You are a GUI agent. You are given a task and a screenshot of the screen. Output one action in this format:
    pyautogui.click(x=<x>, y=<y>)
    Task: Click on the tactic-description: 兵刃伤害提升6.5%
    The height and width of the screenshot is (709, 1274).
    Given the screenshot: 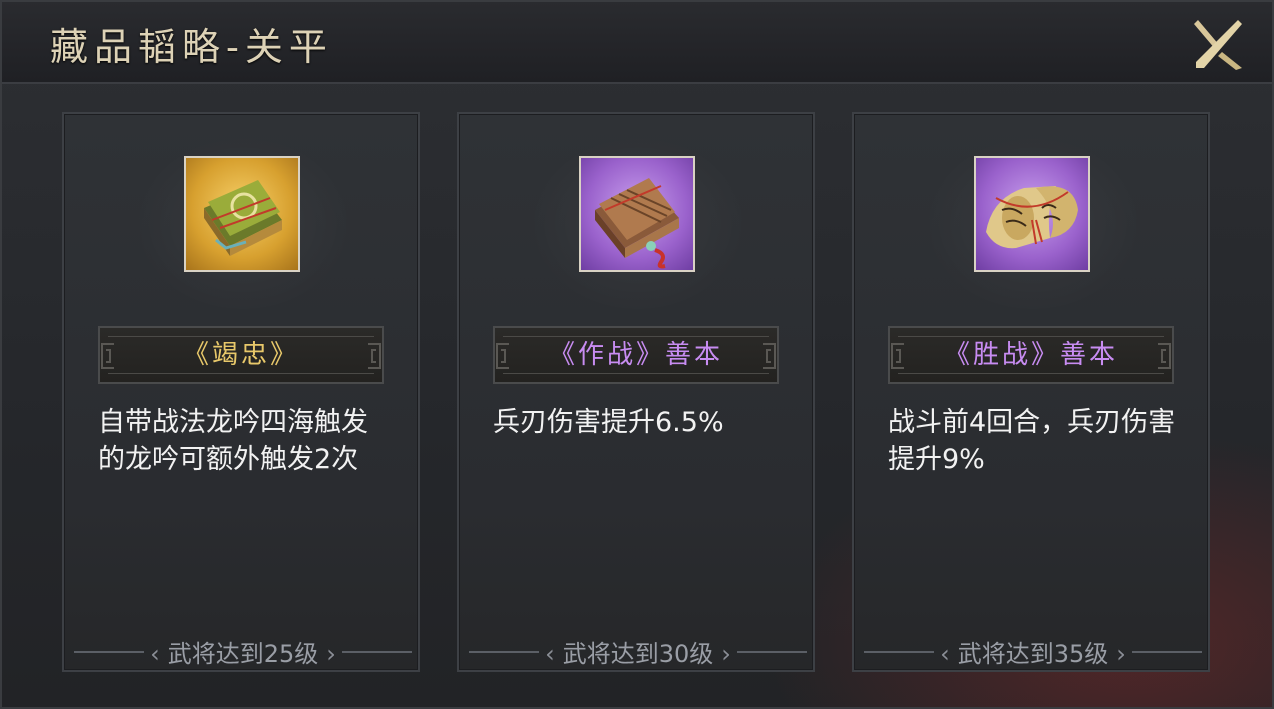 What is the action you would take?
    pyautogui.click(x=608, y=422)
    